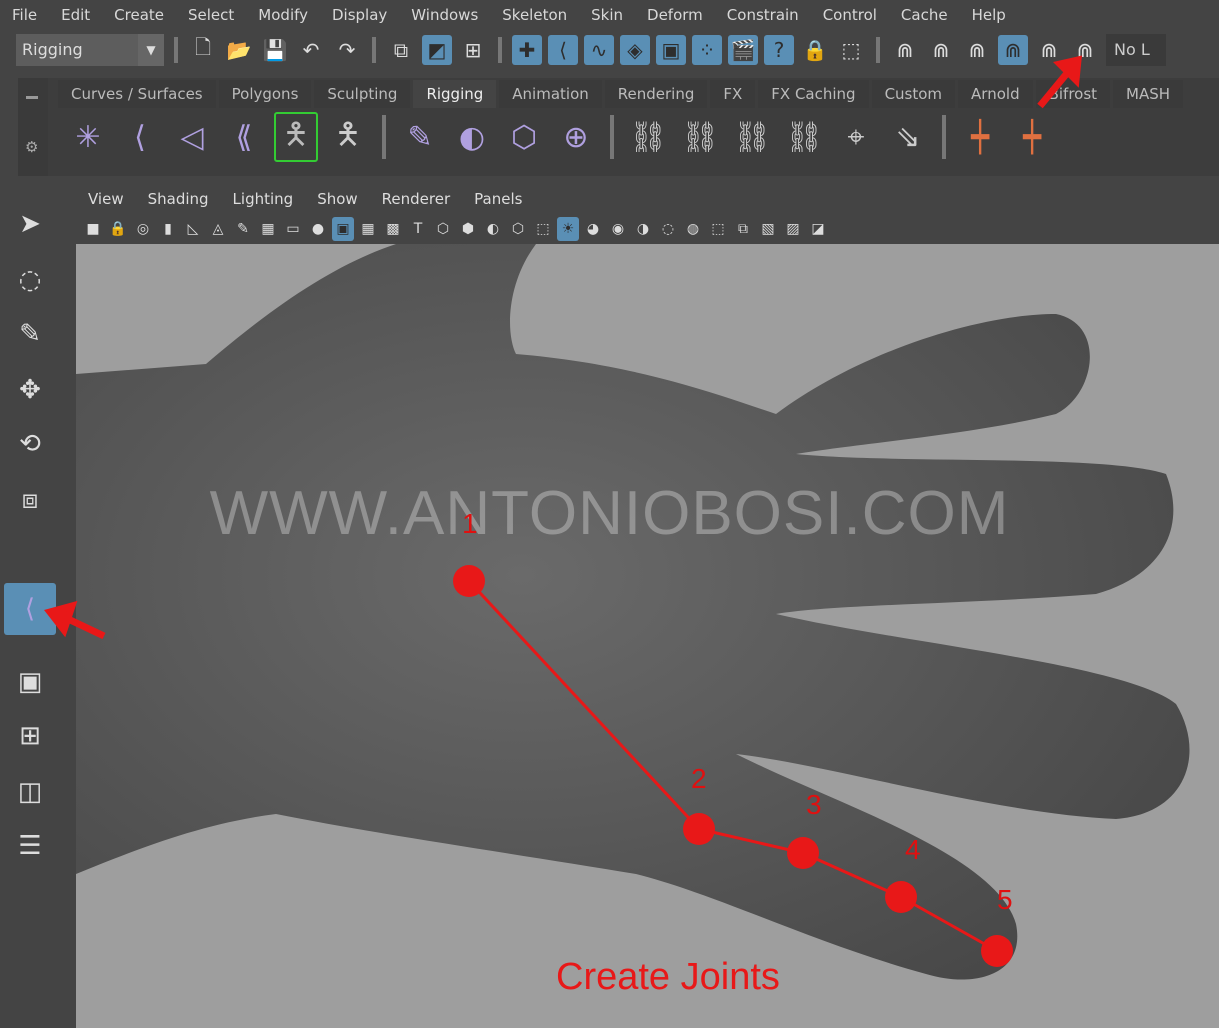  What do you see at coordinates (668, 977) in the screenshot?
I see `caption: Create Joints` at bounding box center [668, 977].